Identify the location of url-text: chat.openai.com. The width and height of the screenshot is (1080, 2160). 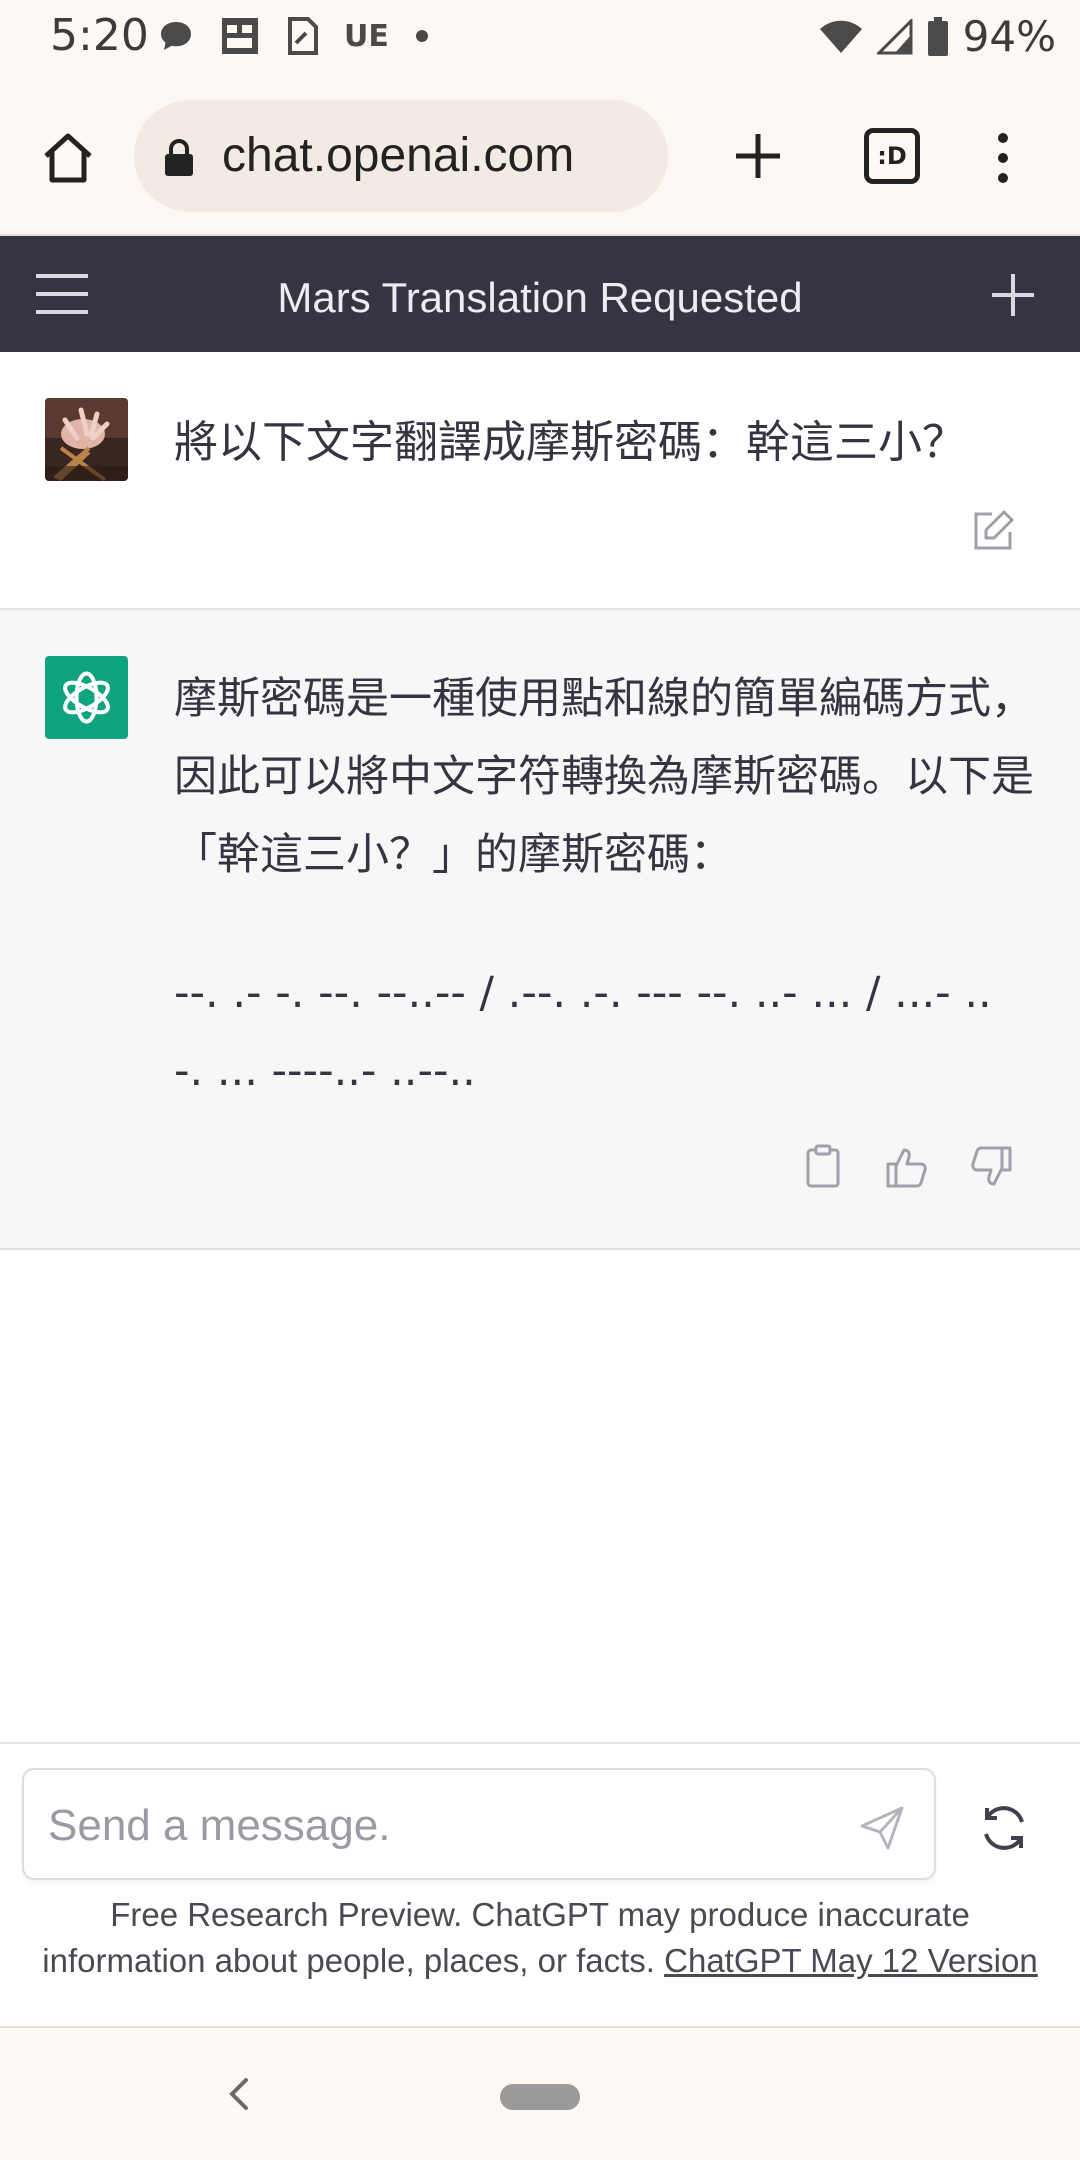
(398, 155).